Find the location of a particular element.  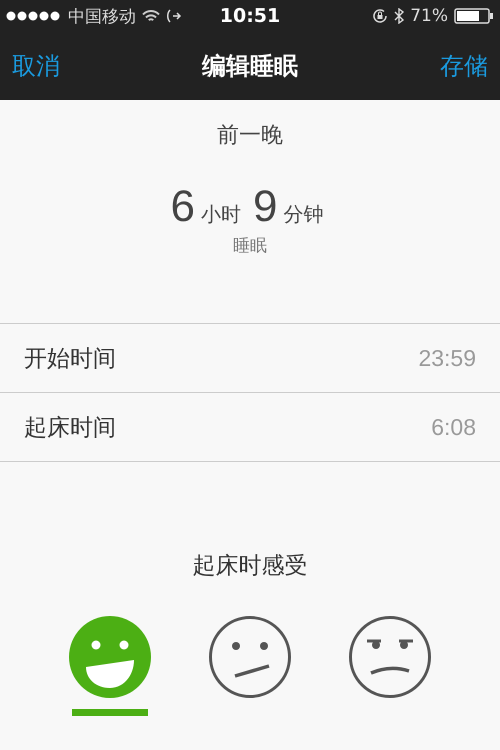

call-forward-icon is located at coordinates (174, 16).